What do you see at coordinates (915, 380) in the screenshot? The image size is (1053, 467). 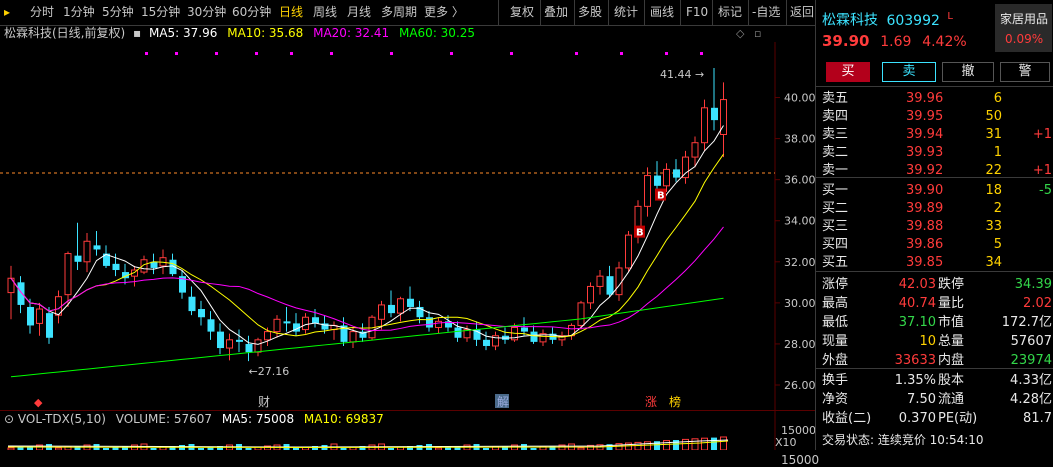 I see `stat-value: 1.35%` at bounding box center [915, 380].